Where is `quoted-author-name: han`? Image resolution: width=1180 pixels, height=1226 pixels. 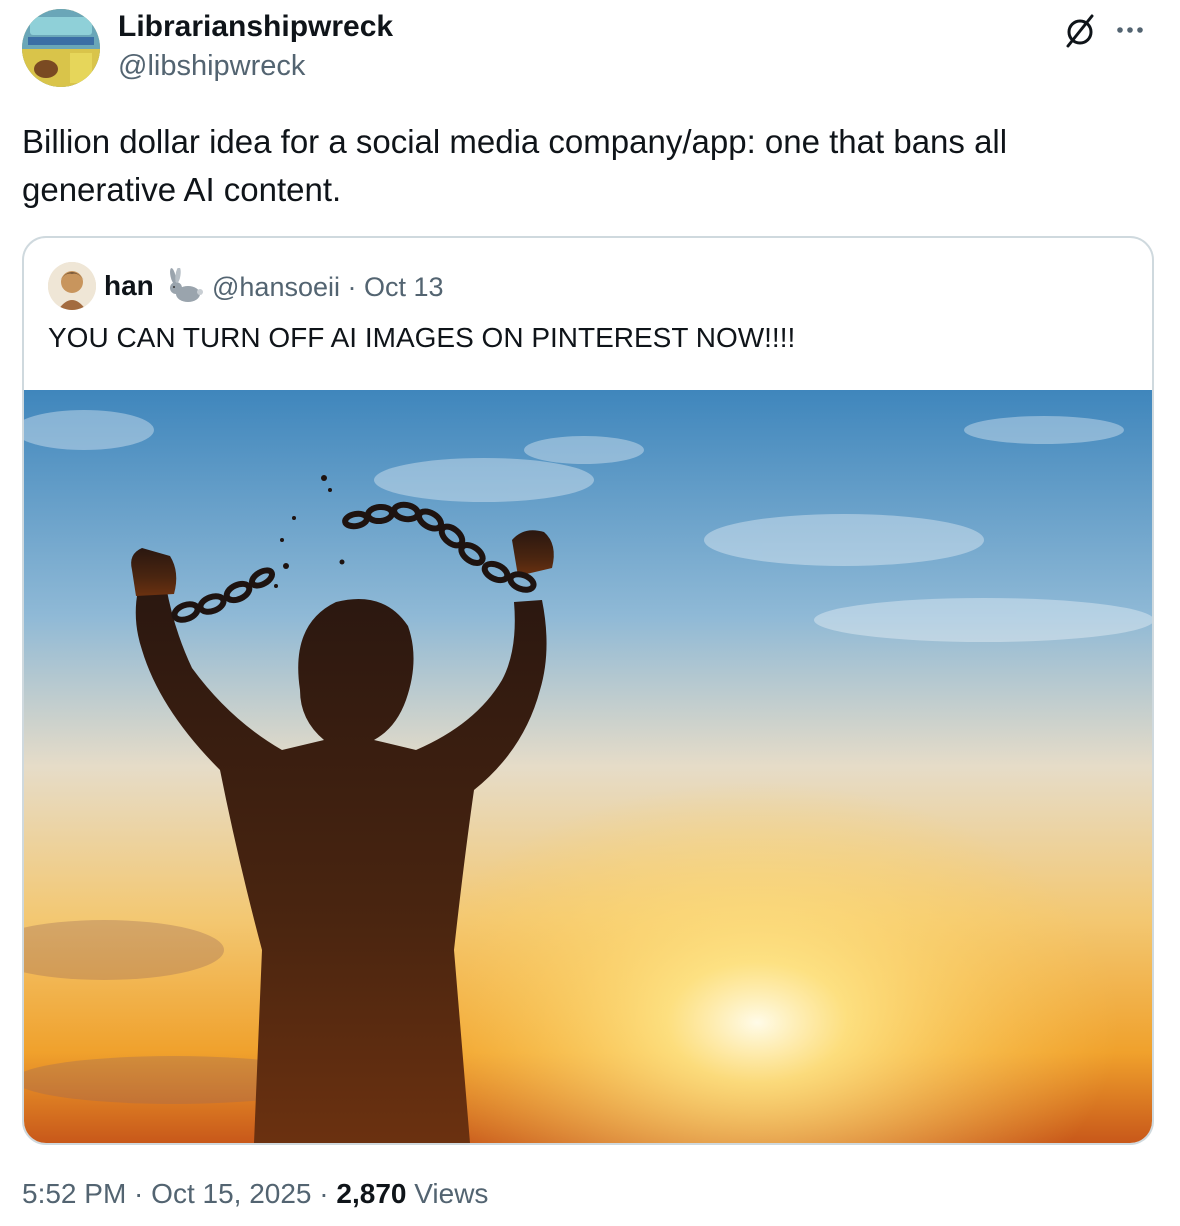 quoted-author-name: han is located at coordinates (129, 286).